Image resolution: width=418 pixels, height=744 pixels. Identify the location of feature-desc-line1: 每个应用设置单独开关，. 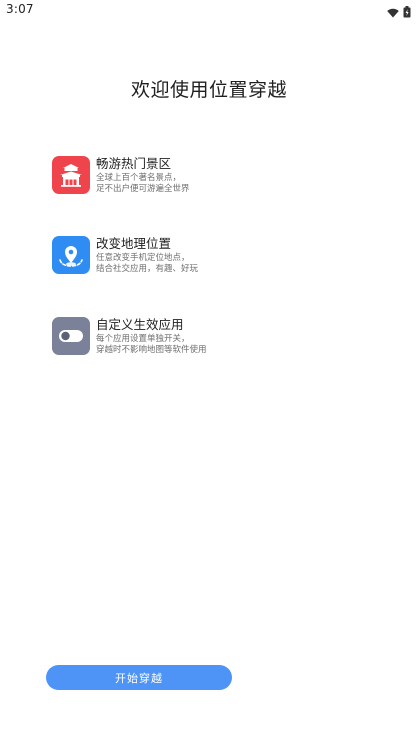
(143, 339).